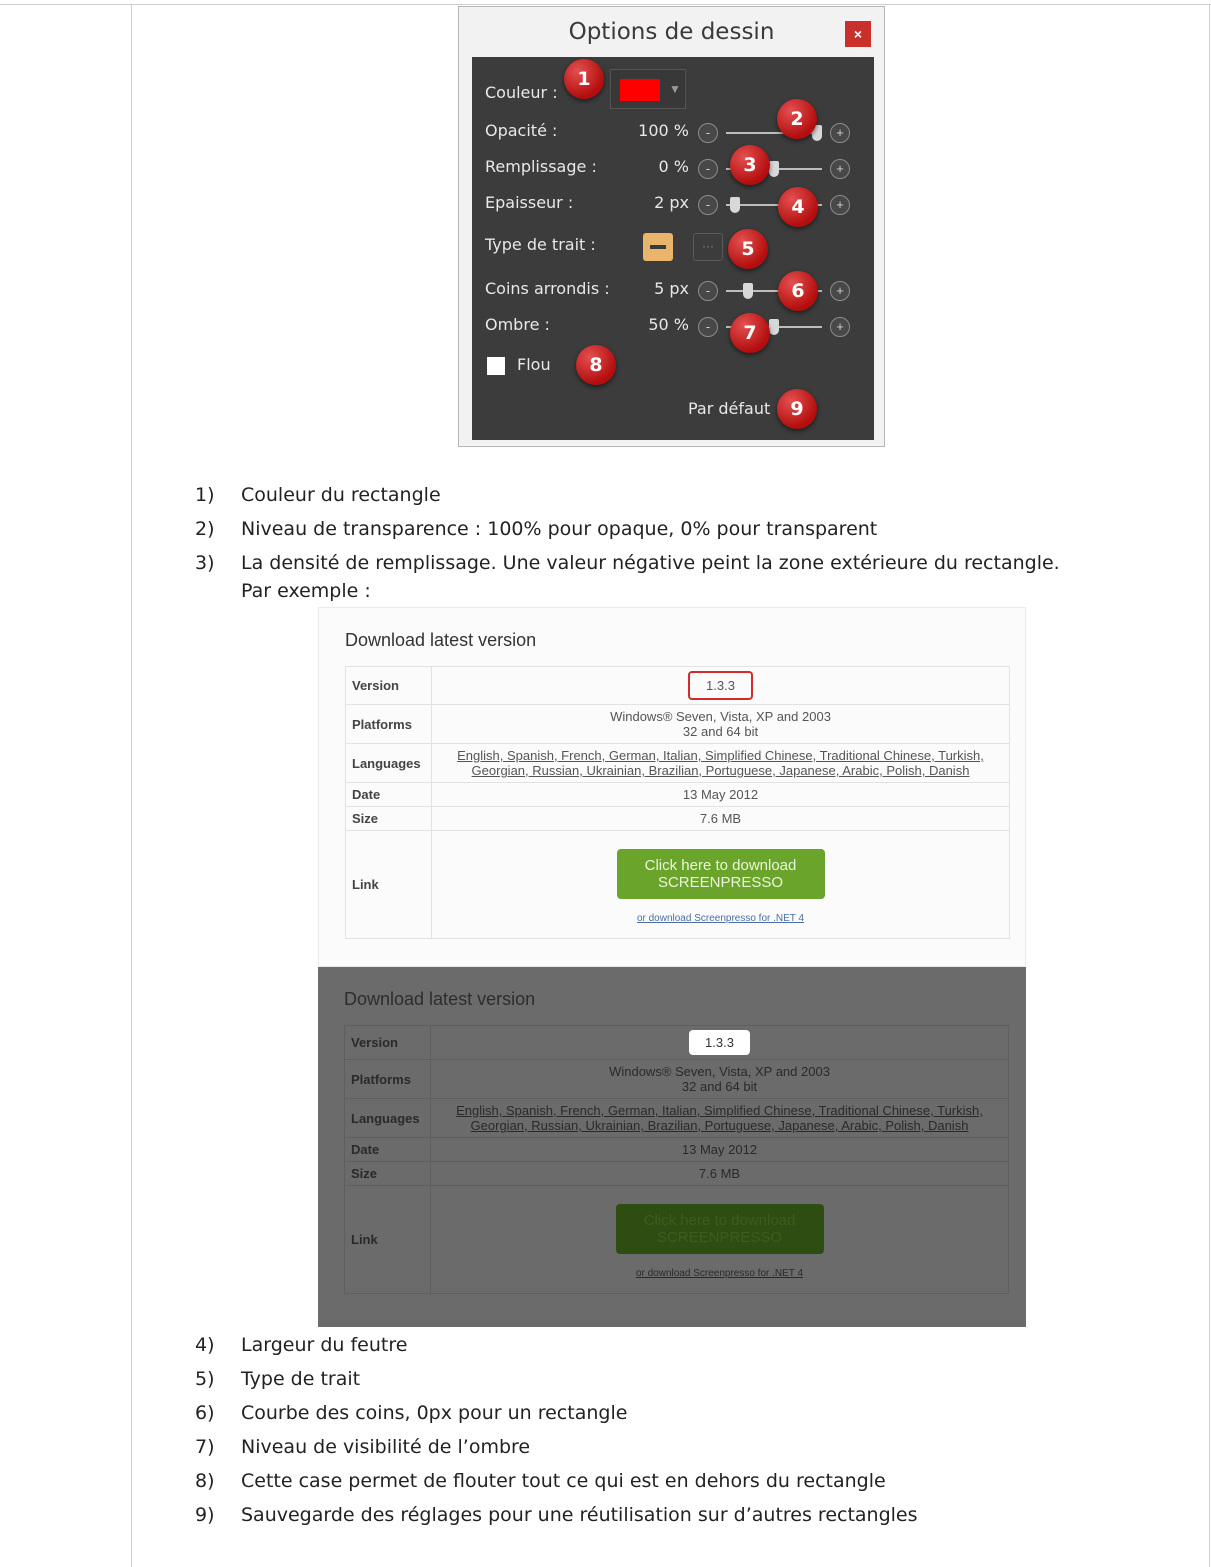 Image resolution: width=1211 pixels, height=1567 pixels. What do you see at coordinates (671, 32) in the screenshot?
I see `dialog-title: Options de dessin` at bounding box center [671, 32].